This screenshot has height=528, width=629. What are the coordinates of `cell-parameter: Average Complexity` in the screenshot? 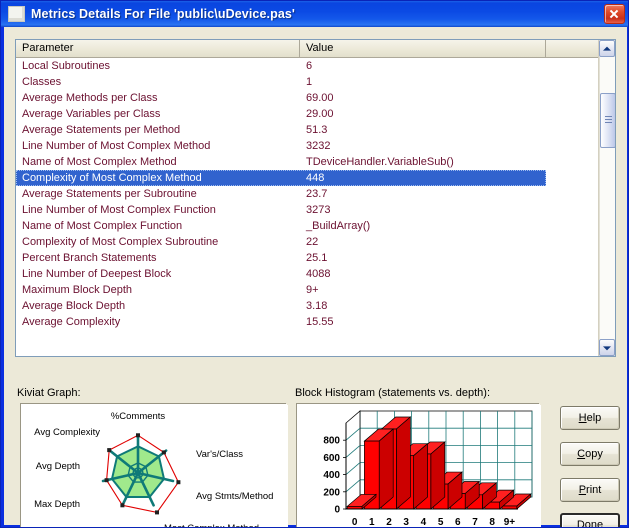 It's located at (71, 322).